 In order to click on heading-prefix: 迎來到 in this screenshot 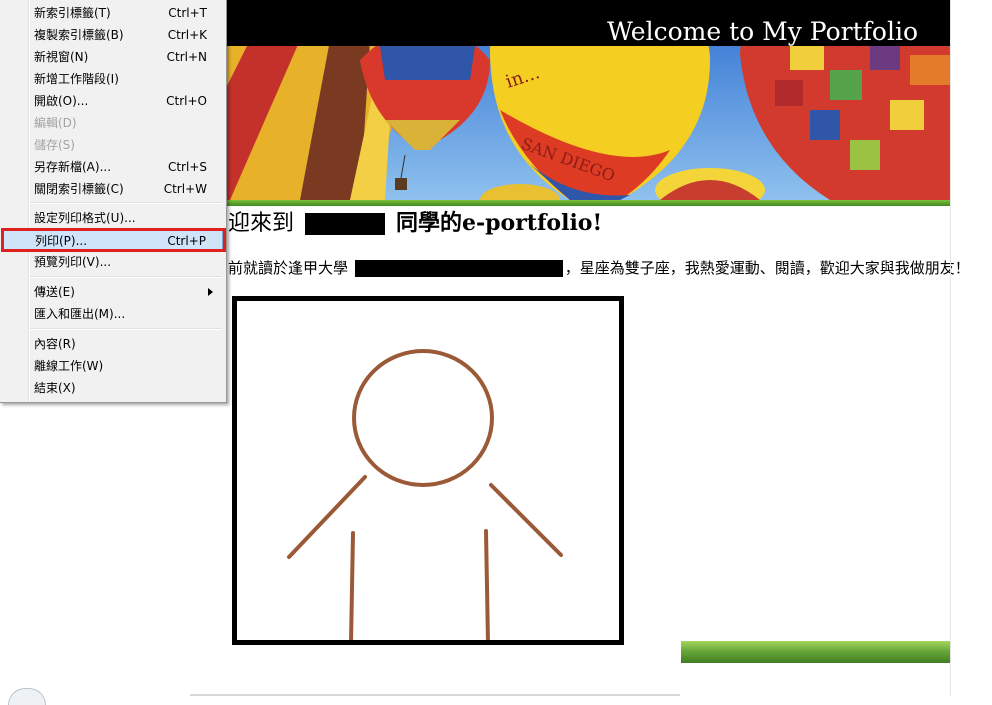, I will do `click(261, 223)`.